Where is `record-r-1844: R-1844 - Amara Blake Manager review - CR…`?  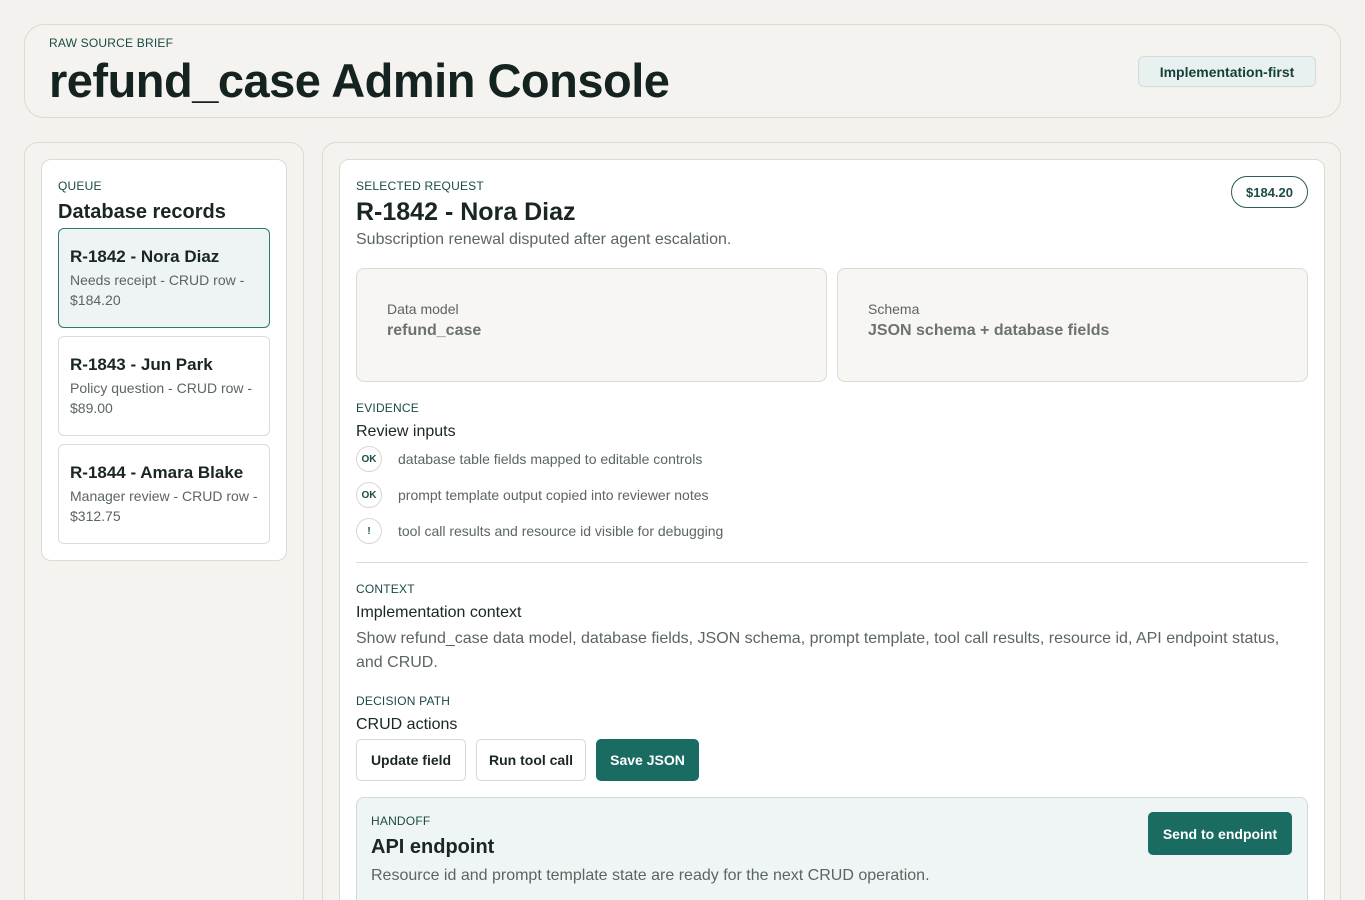
record-r-1844: R-1844 - Amara Blake Manager review - CR… is located at coordinates (164, 494).